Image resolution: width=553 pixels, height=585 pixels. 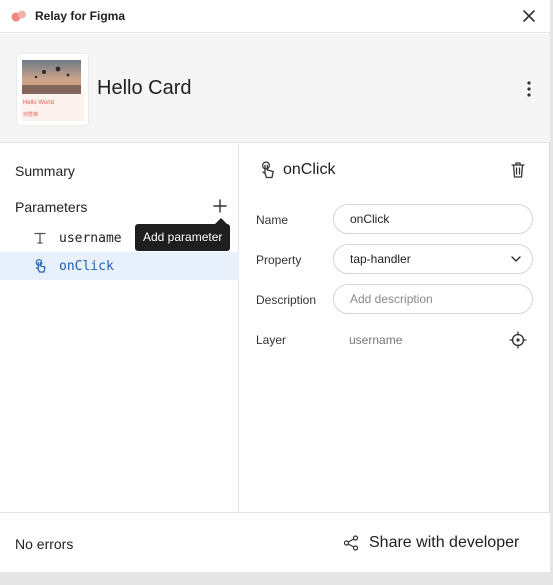 I want to click on layer-label: Layer, so click(x=271, y=340).